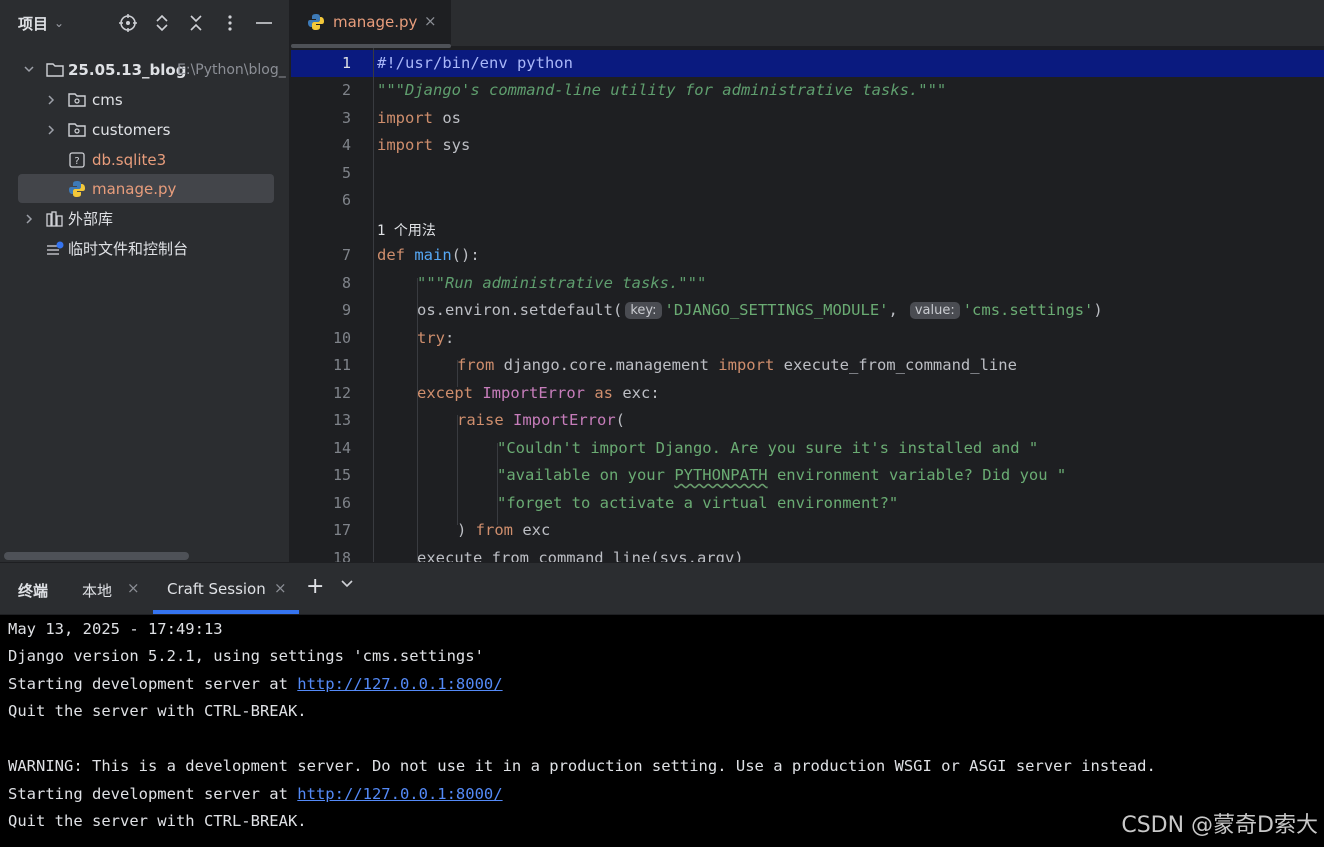 The height and width of the screenshot is (847, 1324). Describe the element at coordinates (146, 99) in the screenshot. I see `tree-item-cms: cms` at that location.